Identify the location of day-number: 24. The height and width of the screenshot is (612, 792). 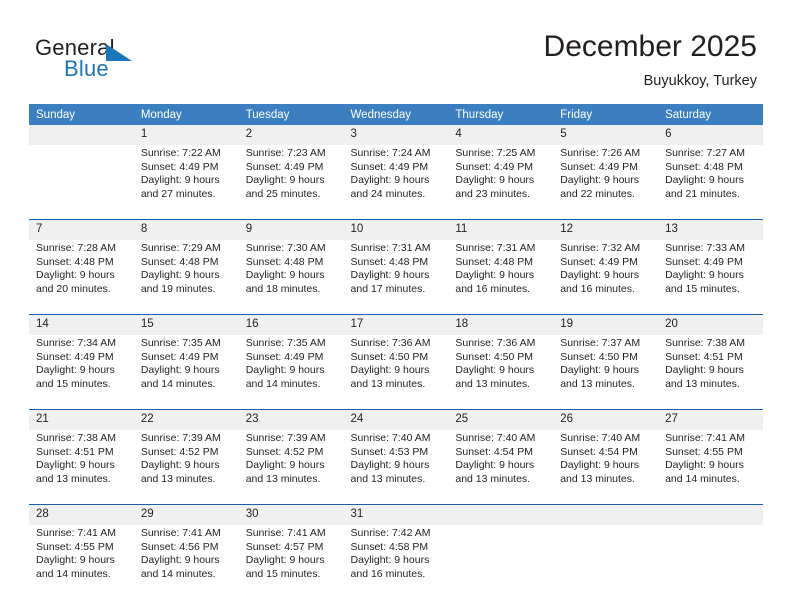
(396, 419).